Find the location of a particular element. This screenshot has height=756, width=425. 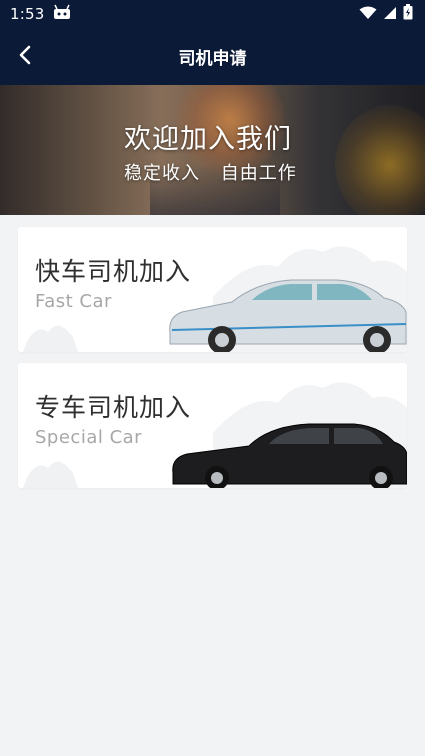

wifi-icon is located at coordinates (368, 14).